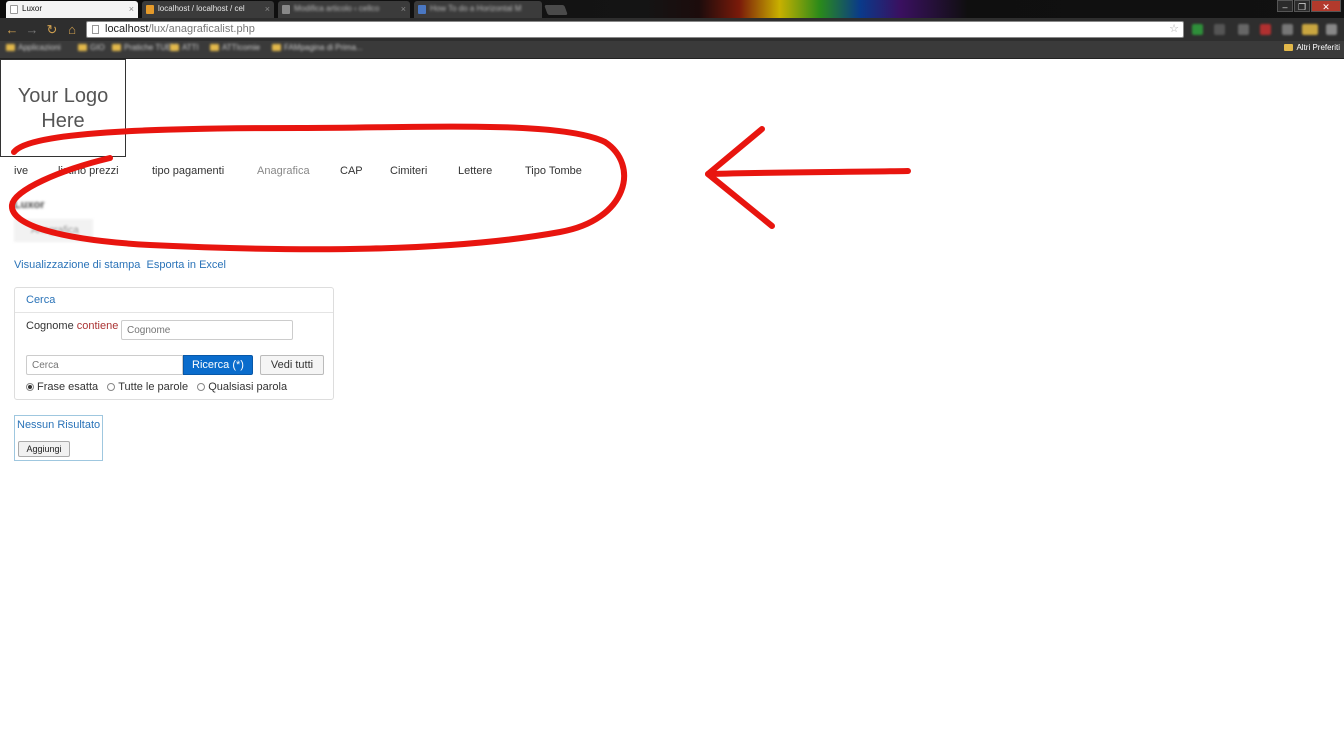 The image size is (1344, 733). What do you see at coordinates (207, 330) in the screenshot?
I see `cognome-input` at bounding box center [207, 330].